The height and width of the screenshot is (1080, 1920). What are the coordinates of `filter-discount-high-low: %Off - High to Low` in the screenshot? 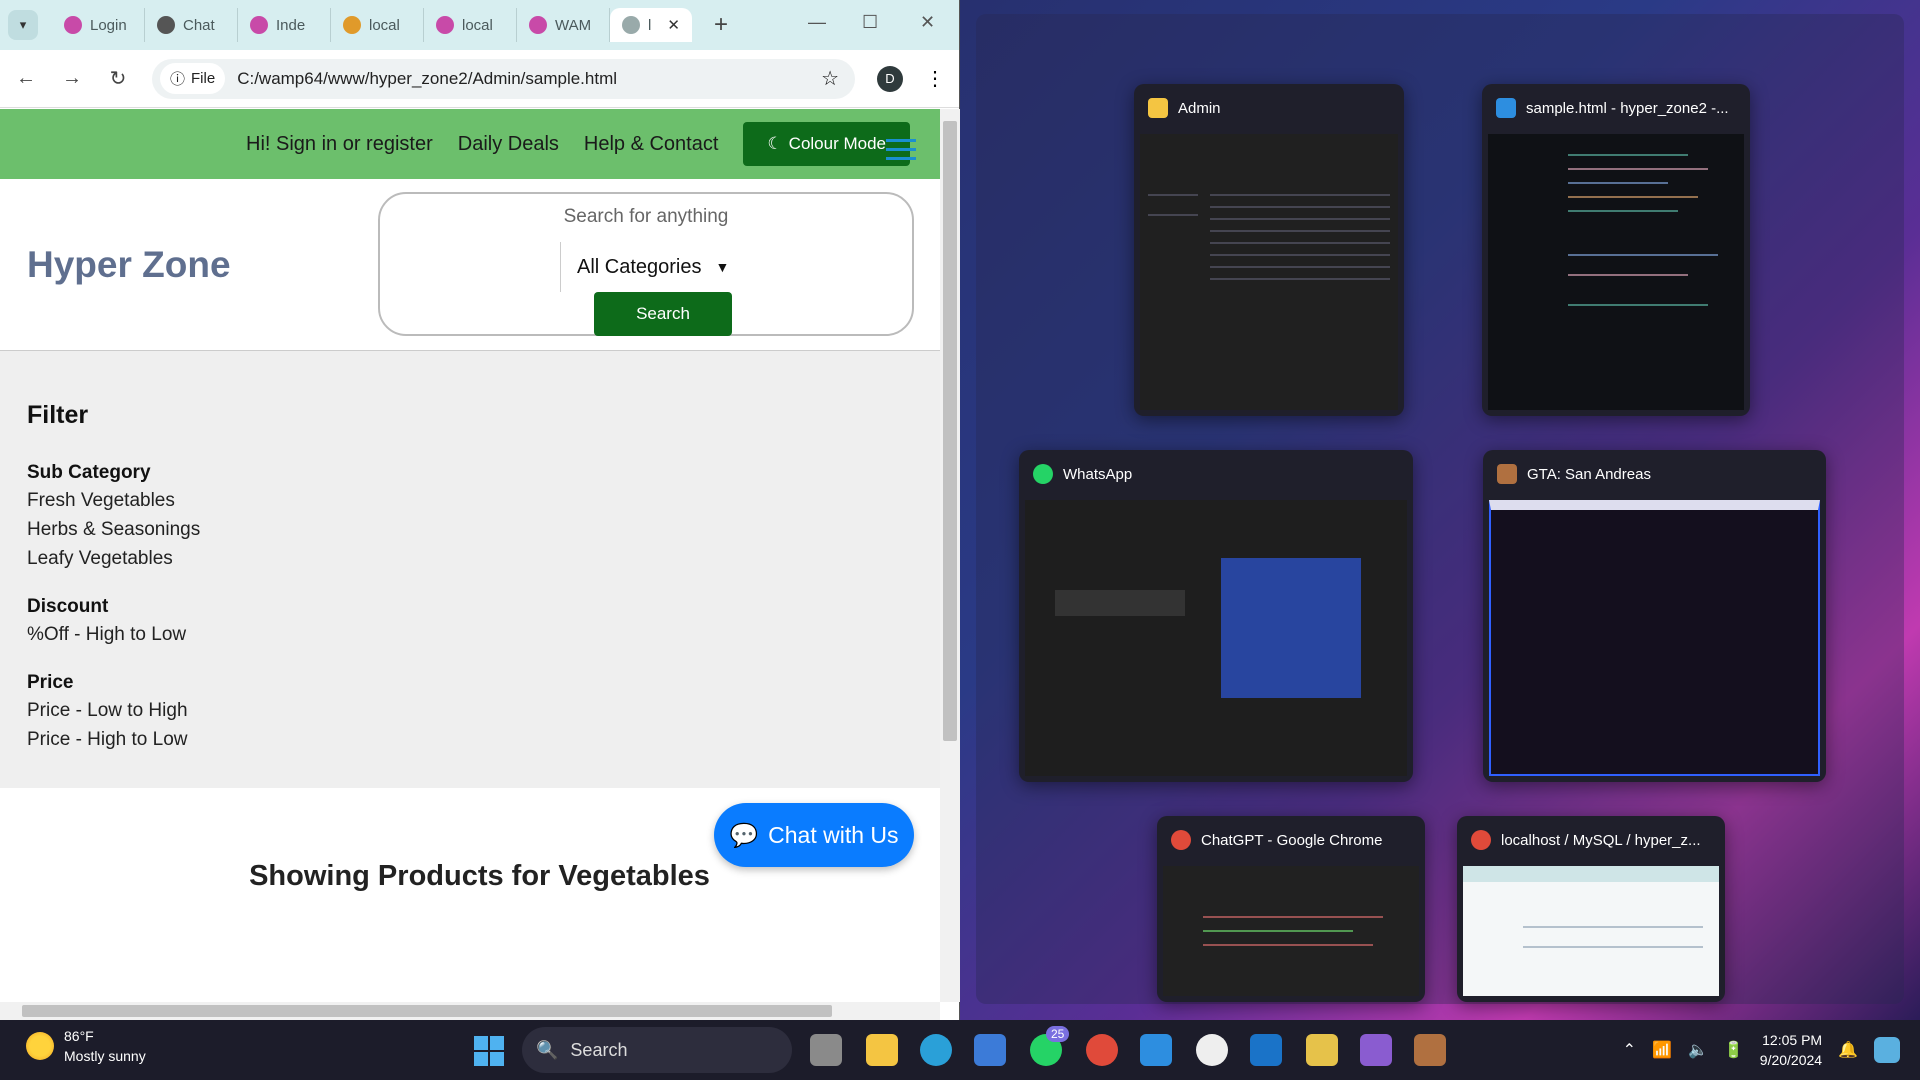 It's located at (470, 635).